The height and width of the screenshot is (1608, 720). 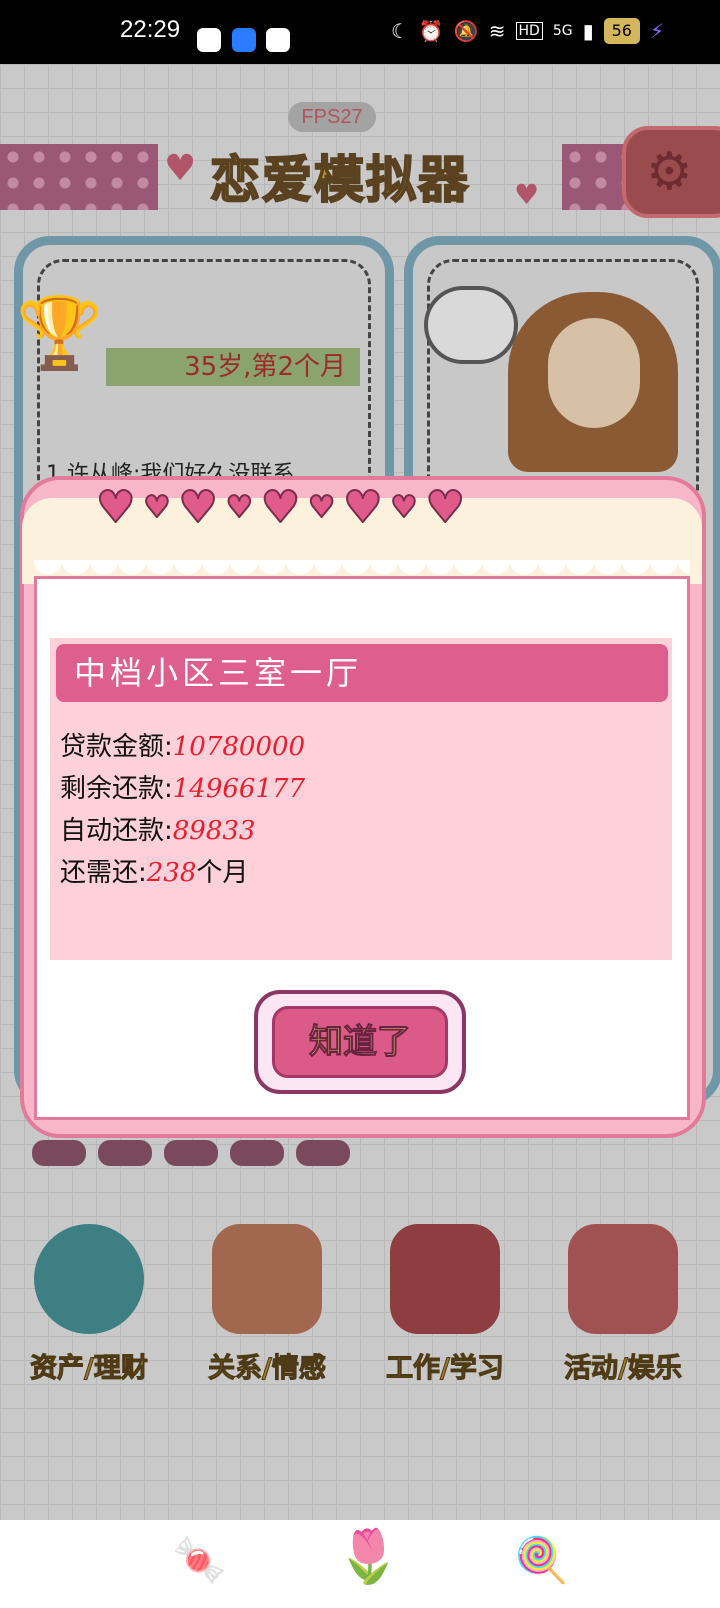 I want to click on couple-cups-icon, so click(x=267, y=1279).